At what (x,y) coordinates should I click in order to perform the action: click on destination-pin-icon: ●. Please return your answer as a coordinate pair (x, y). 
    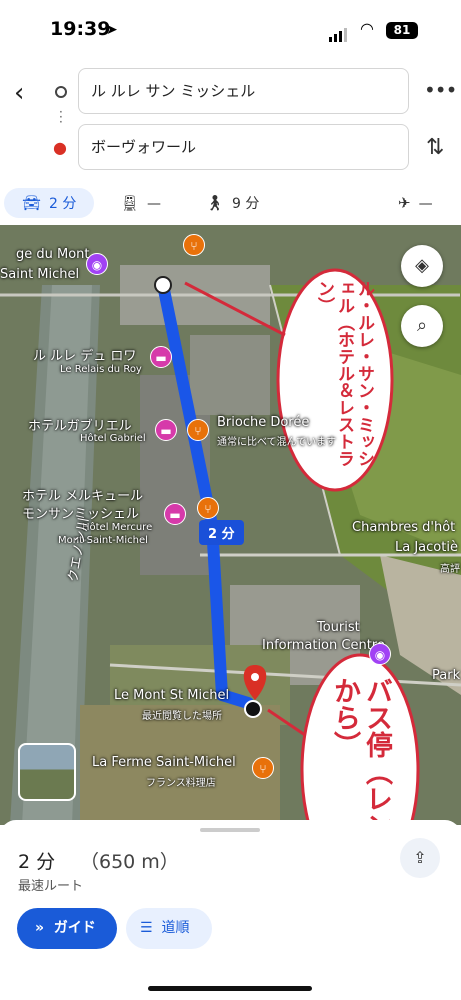
    Looking at the image, I should click on (60, 147).